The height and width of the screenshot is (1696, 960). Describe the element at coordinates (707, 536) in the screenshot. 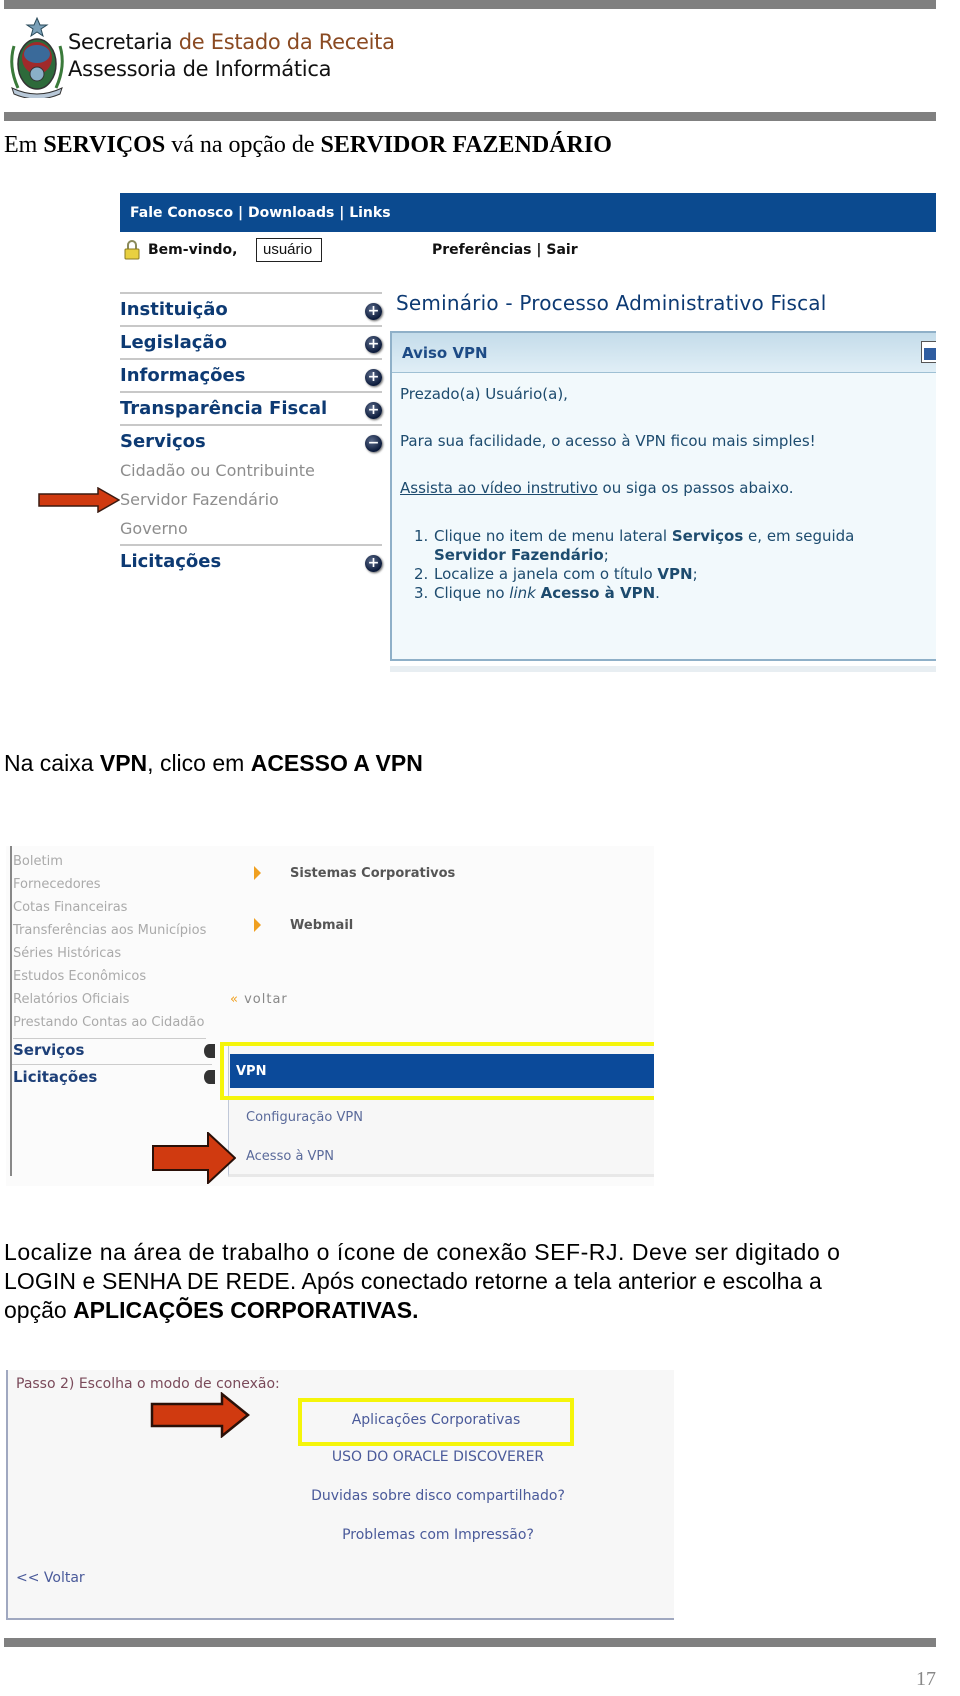

I see `step-bold: Serviços` at that location.